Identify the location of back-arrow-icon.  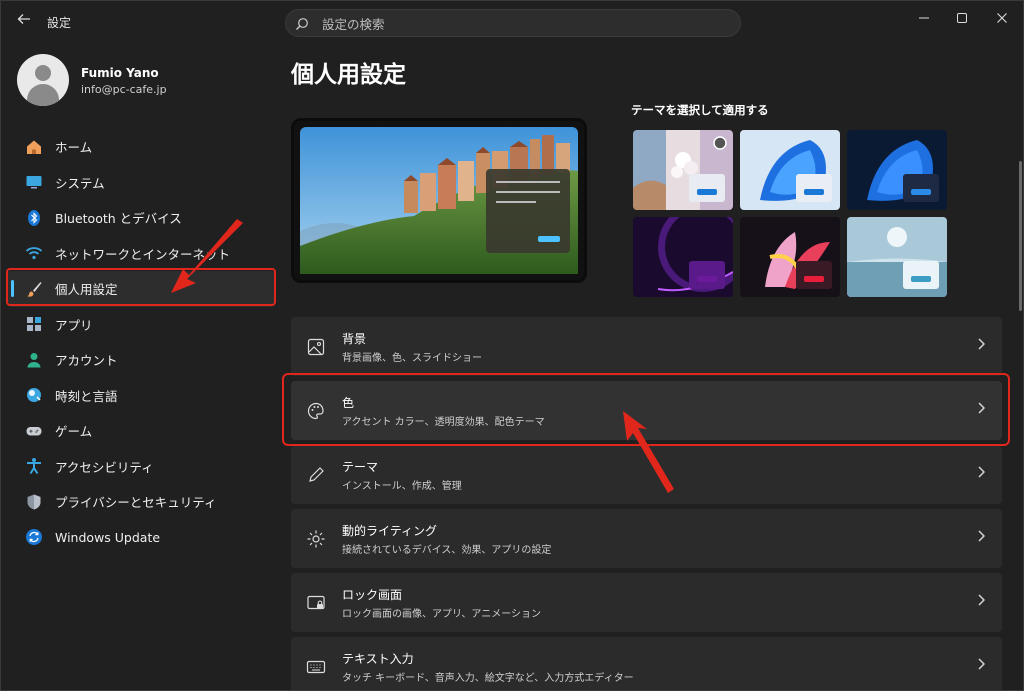
(24, 21).